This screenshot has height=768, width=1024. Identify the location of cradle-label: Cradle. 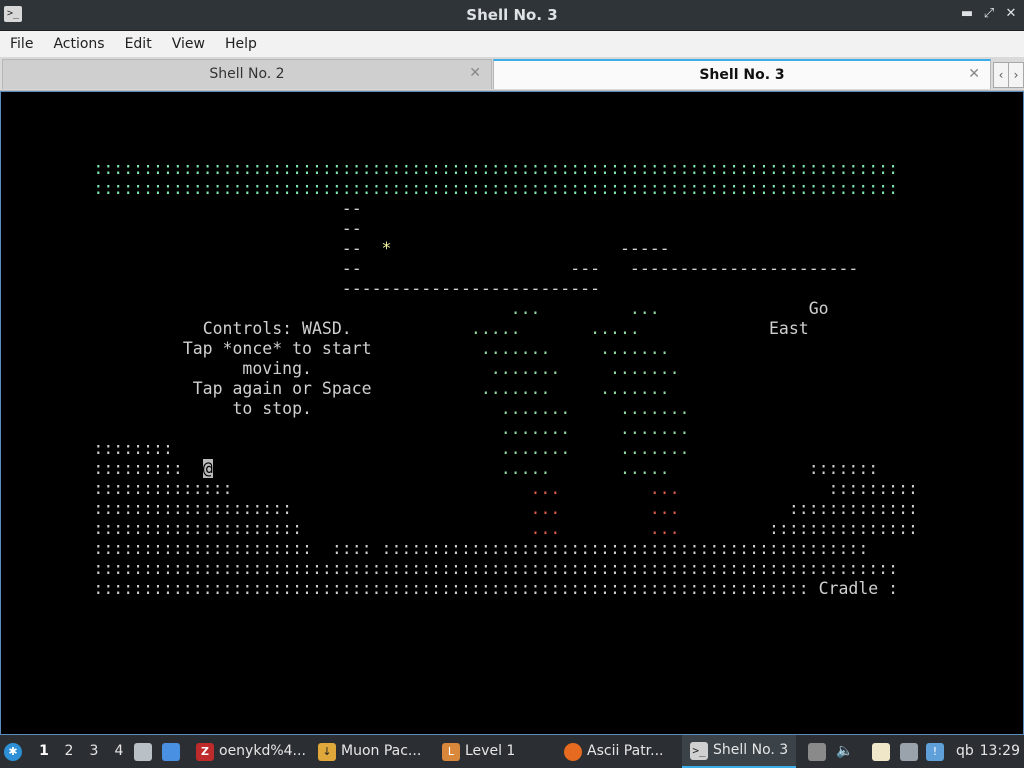
(848, 588).